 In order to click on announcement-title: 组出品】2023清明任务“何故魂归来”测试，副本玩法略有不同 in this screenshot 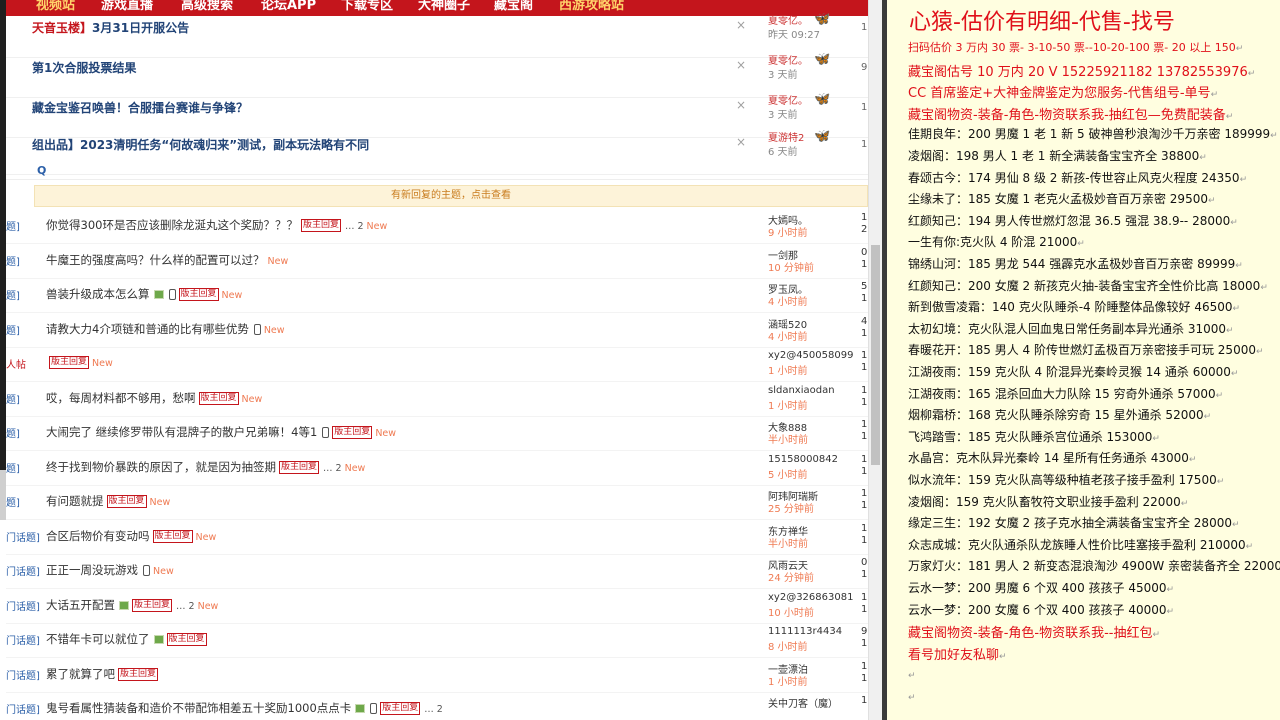, I will do `click(200, 144)`.